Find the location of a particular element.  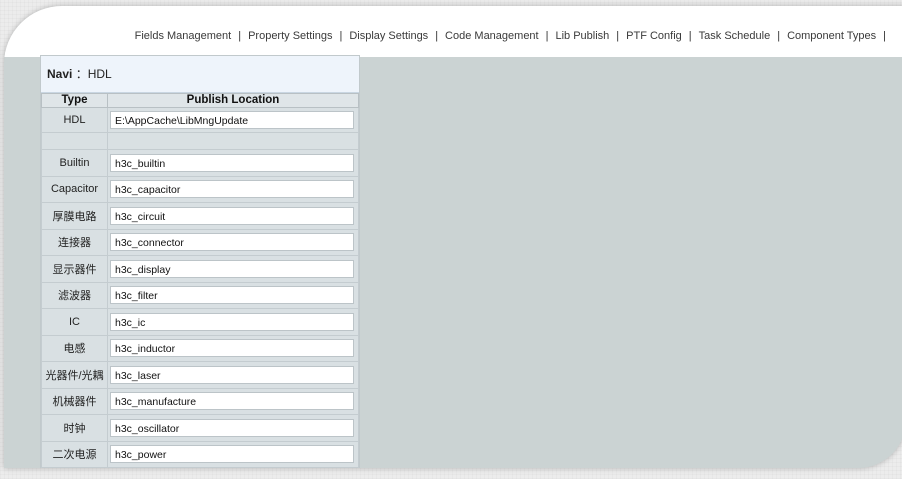

table-row: Builtin h3c_builtin is located at coordinates (200, 163).